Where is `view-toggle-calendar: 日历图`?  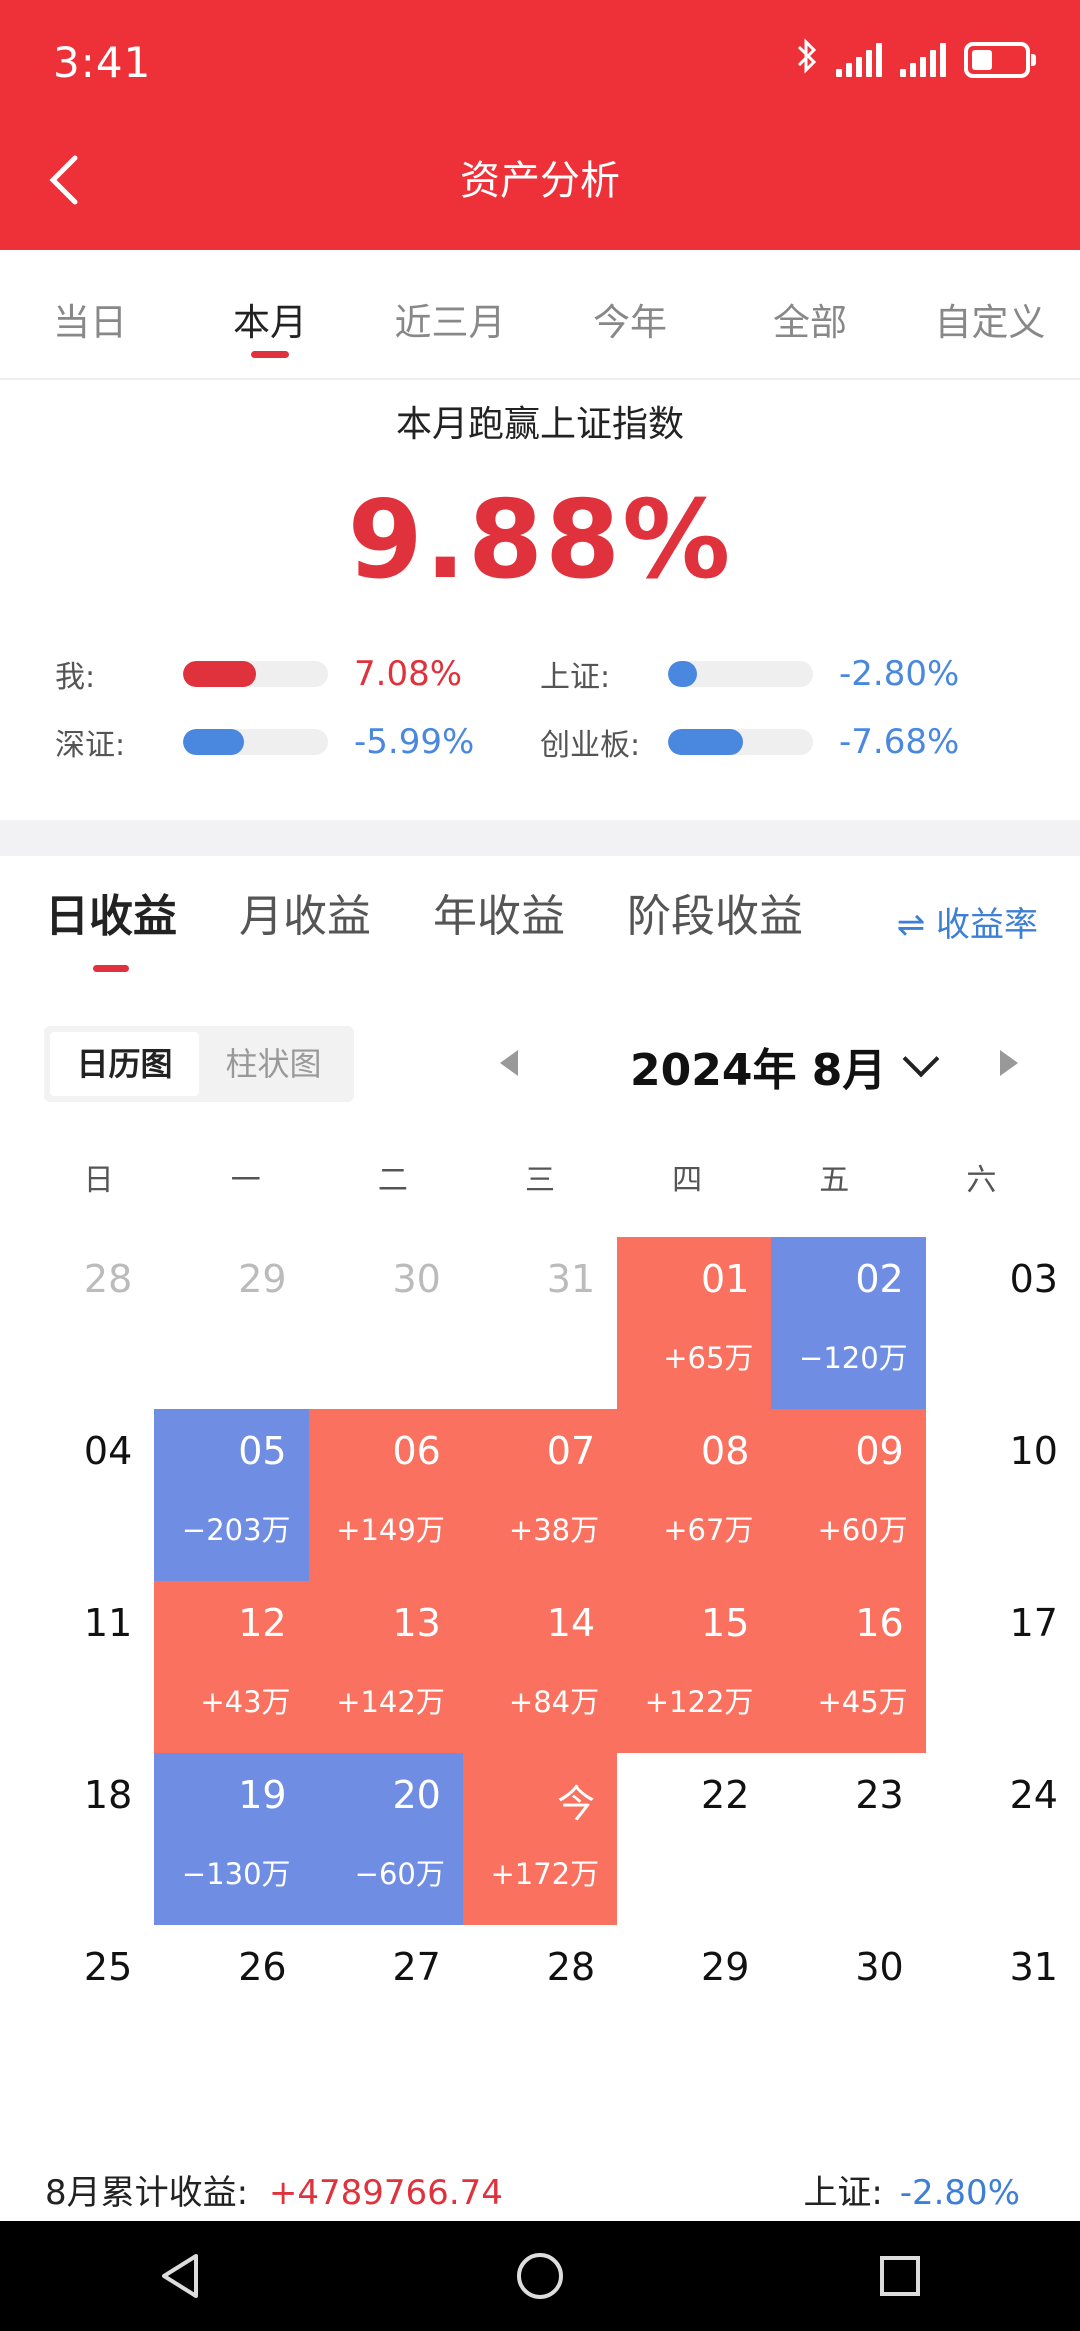
view-toggle-calendar: 日历图 is located at coordinates (124, 1064).